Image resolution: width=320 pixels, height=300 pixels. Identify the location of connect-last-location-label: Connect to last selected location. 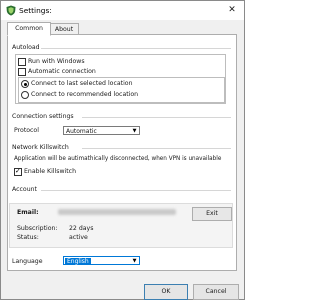
(82, 83).